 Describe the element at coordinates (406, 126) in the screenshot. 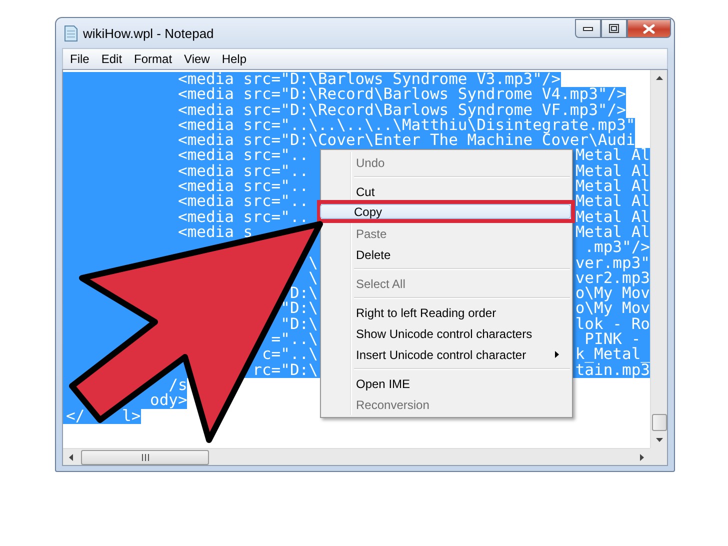

I see `code-text: <media src="..\..\..\..\Matthiu\Disintegrate.mp3"` at that location.